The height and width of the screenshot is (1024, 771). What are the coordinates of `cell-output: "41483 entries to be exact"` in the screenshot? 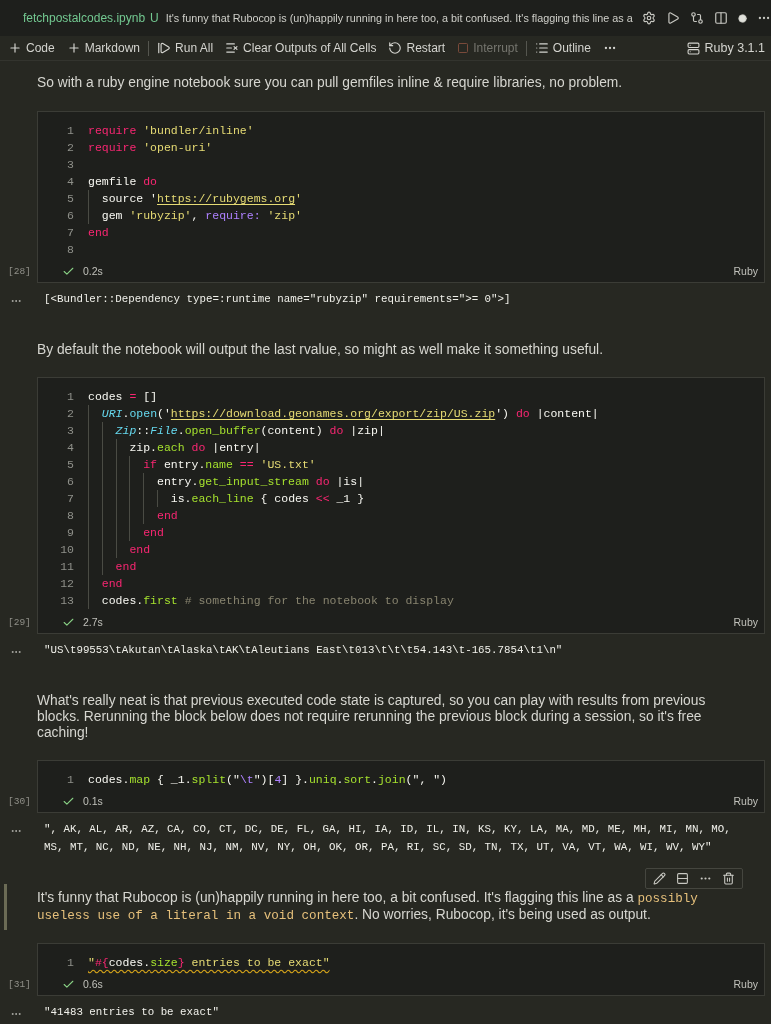 It's located at (131, 1012).